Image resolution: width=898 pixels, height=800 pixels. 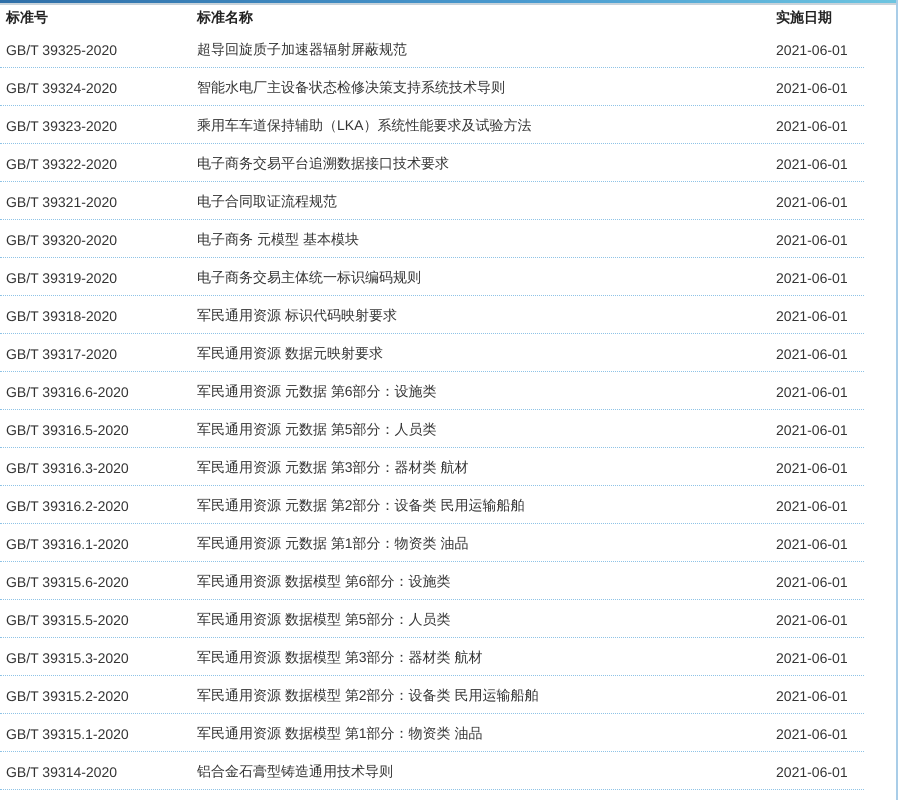 I want to click on standard-title: 智能水电厂主设备状态检修决策支持系统技术导则, so click(x=483, y=86).